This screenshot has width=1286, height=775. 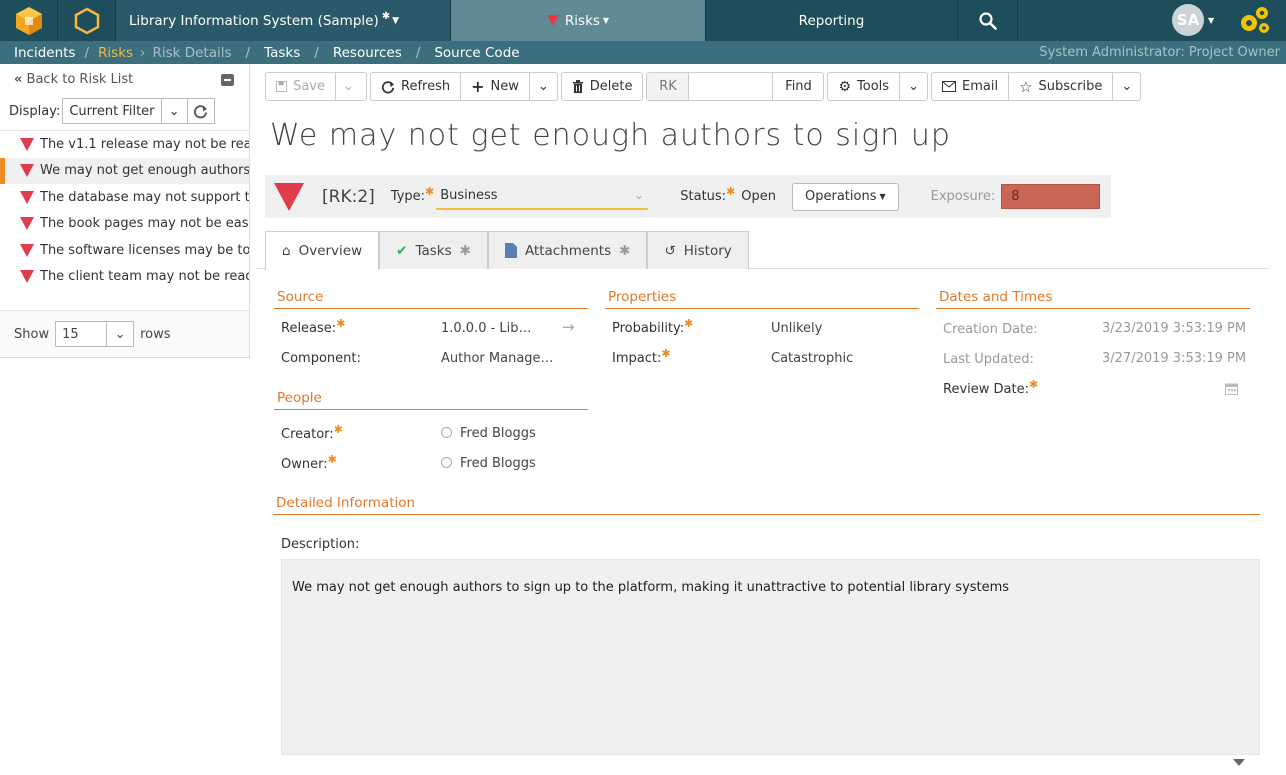 I want to click on tools-options-button: ⌄, so click(x=913, y=86).